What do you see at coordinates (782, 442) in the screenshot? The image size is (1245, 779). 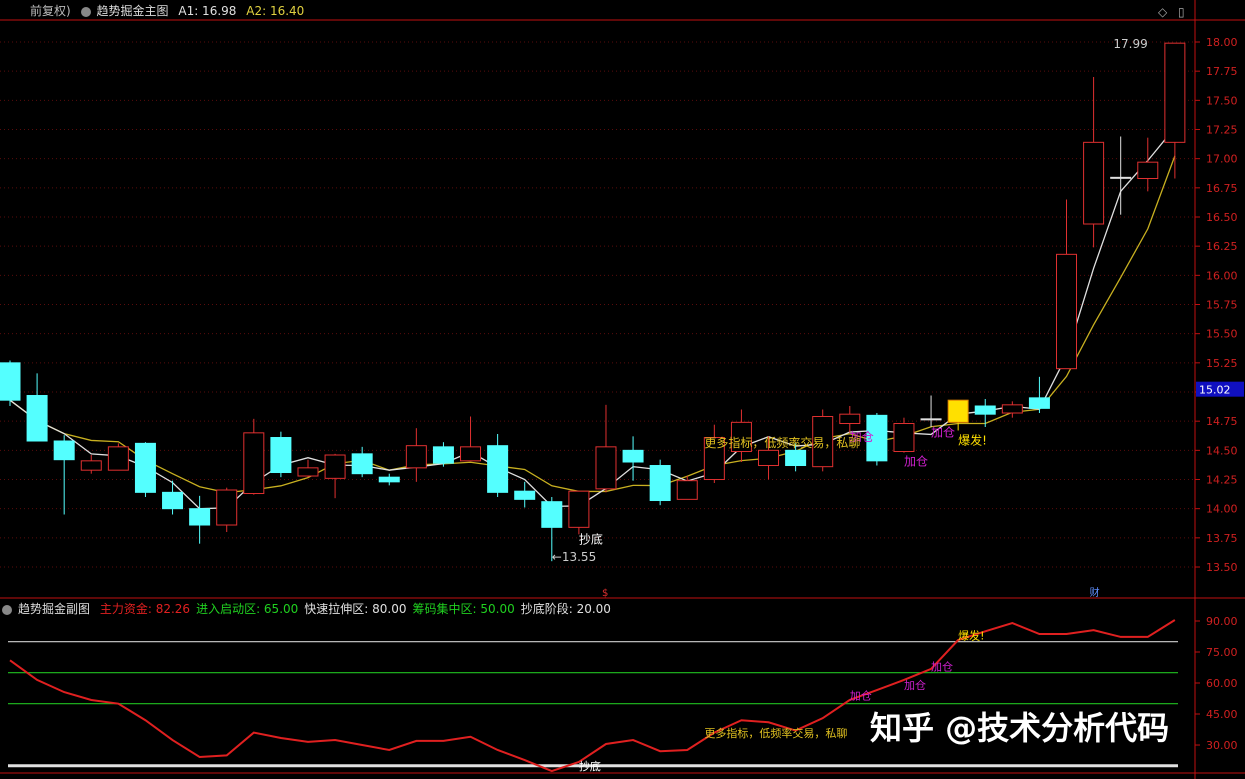 I see `chart-annotation: 更多指标，低频率交易，私聊` at bounding box center [782, 442].